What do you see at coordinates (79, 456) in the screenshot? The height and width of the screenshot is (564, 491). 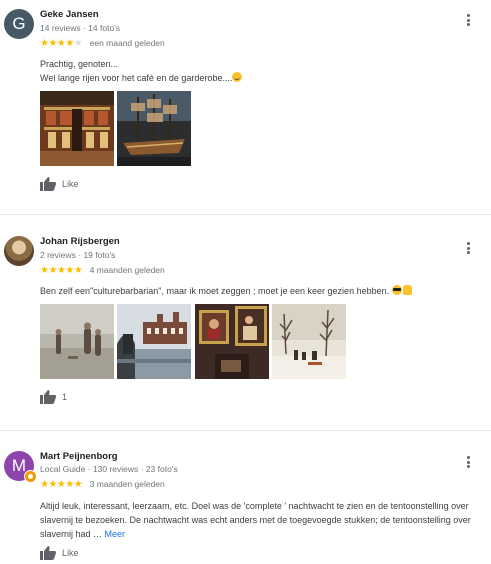 I see `reviewer-name: Mart Peijnenborg` at bounding box center [79, 456].